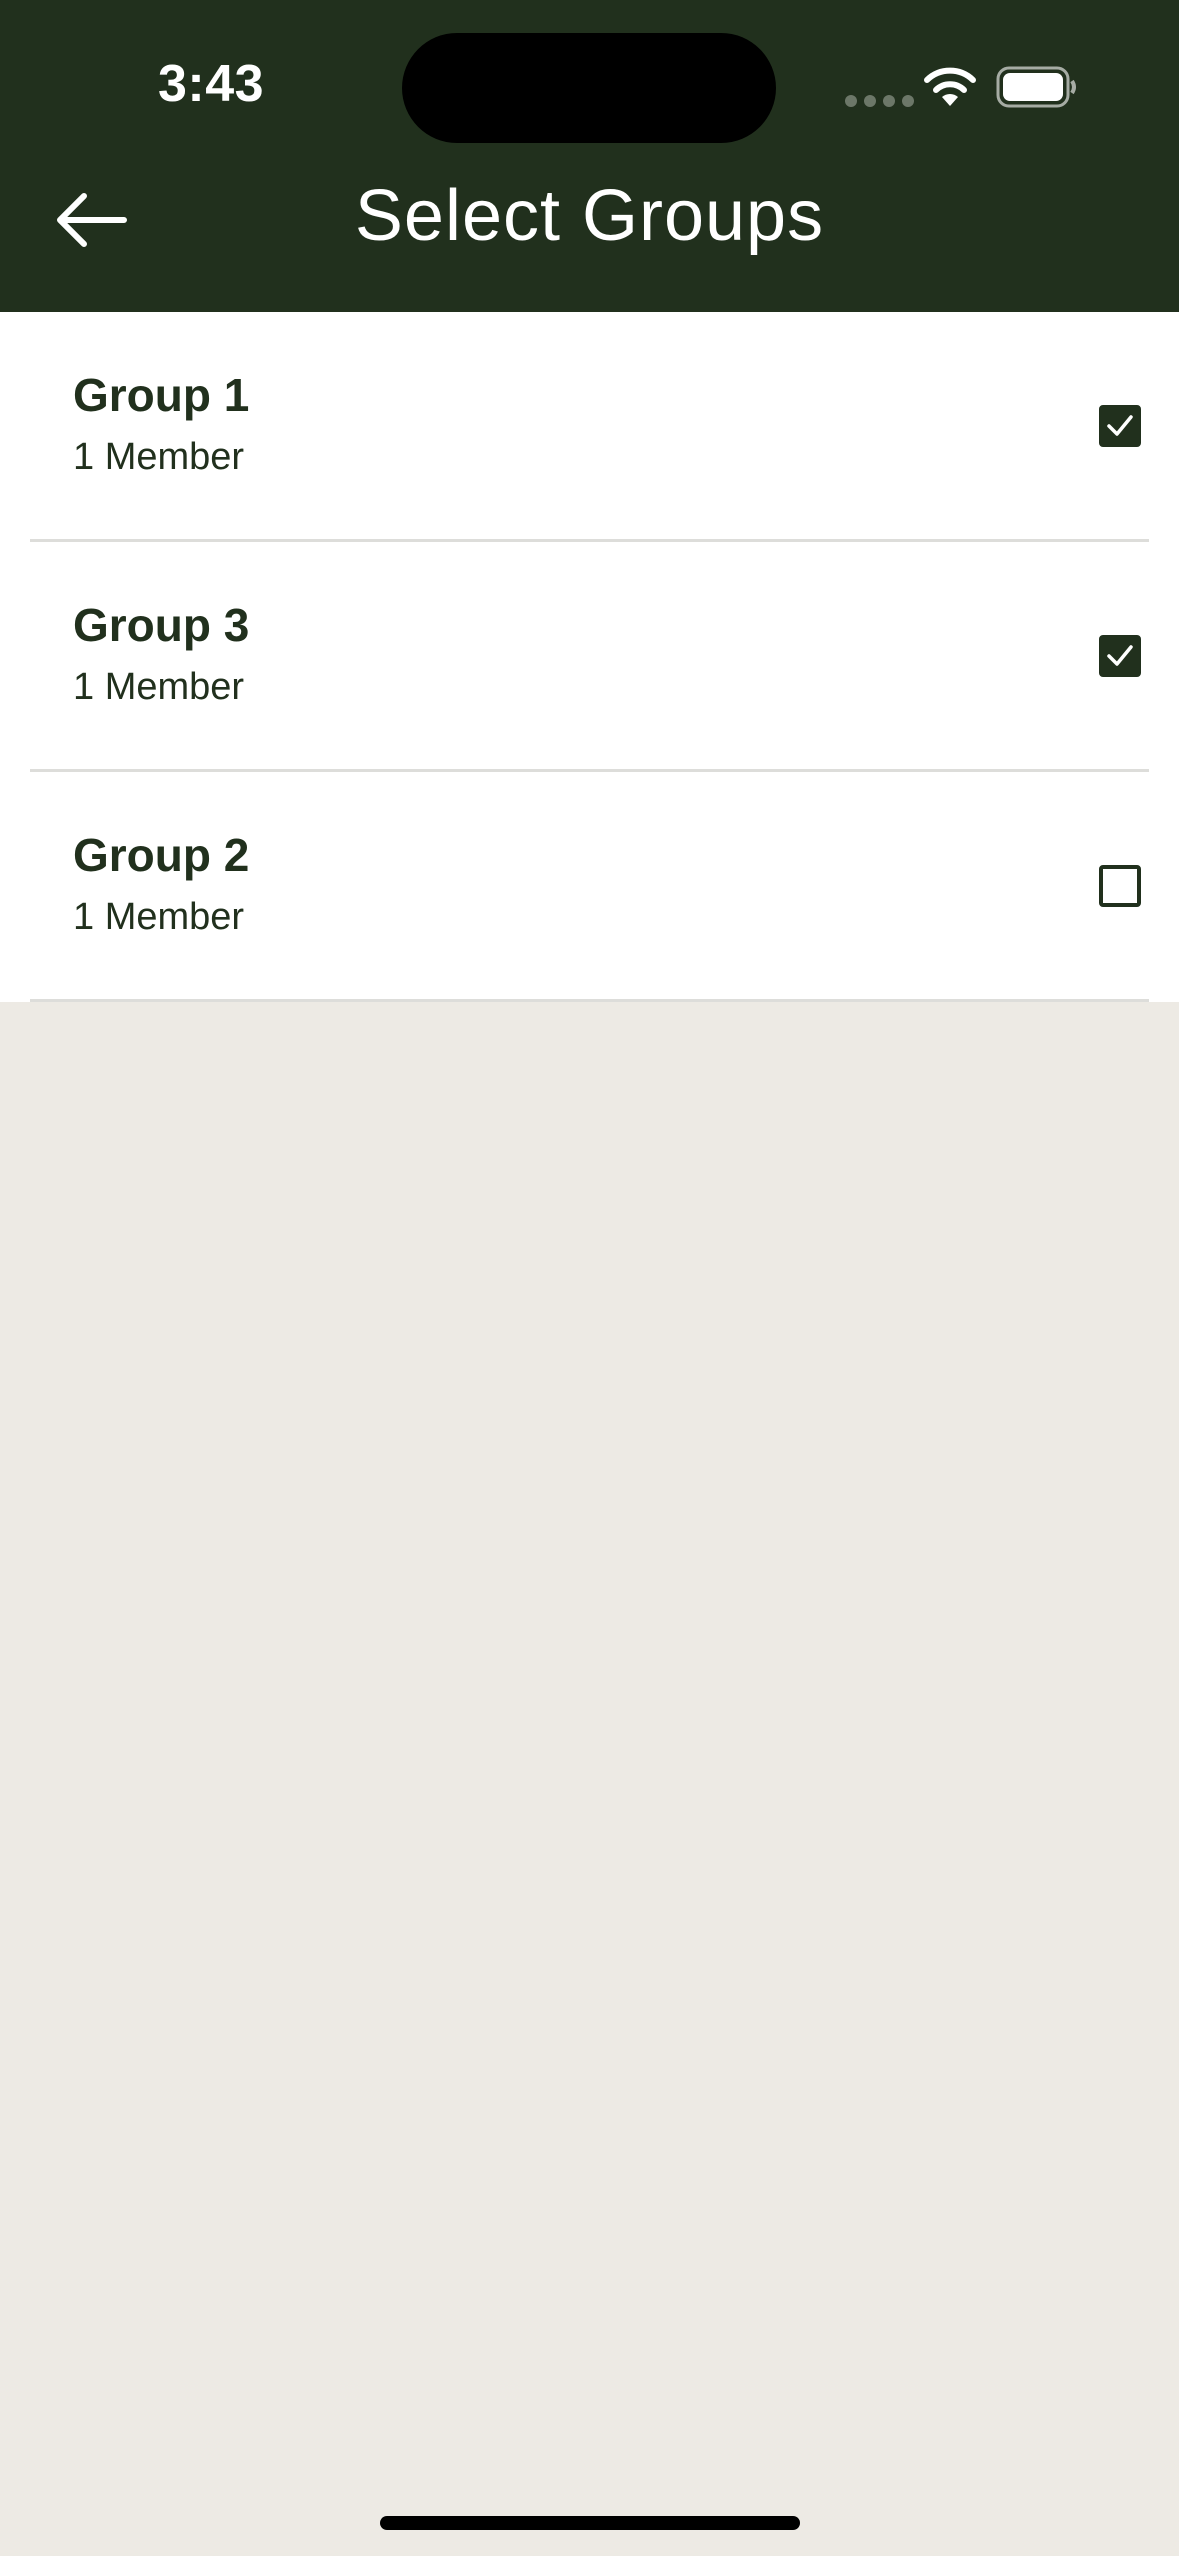 This screenshot has width=1179, height=2556. What do you see at coordinates (1036, 87) in the screenshot?
I see `battery-icon` at bounding box center [1036, 87].